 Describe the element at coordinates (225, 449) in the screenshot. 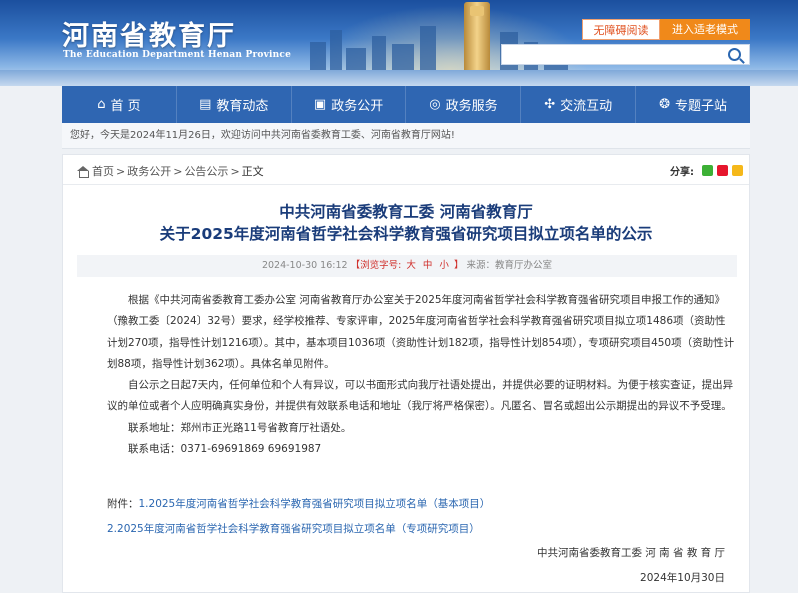

I see `contact-phone: 联系电话：0371-69691869 69691987` at that location.